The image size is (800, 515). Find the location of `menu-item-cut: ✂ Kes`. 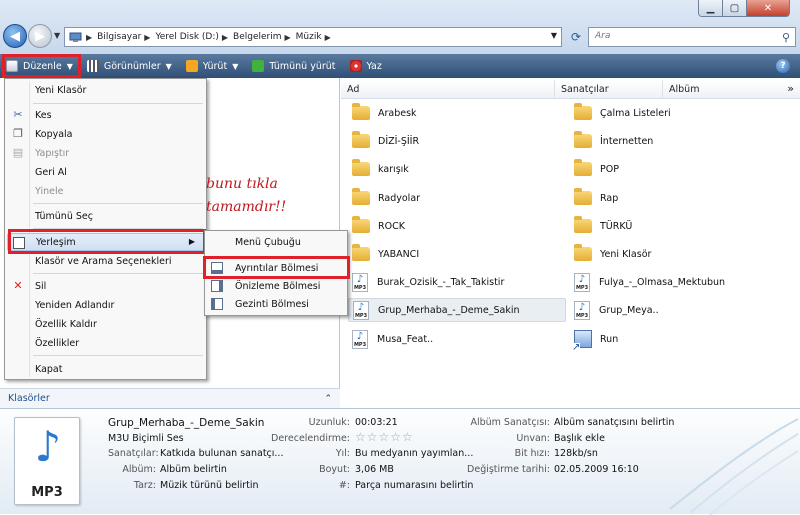

menu-item-cut: ✂ Kes is located at coordinates (105, 115).